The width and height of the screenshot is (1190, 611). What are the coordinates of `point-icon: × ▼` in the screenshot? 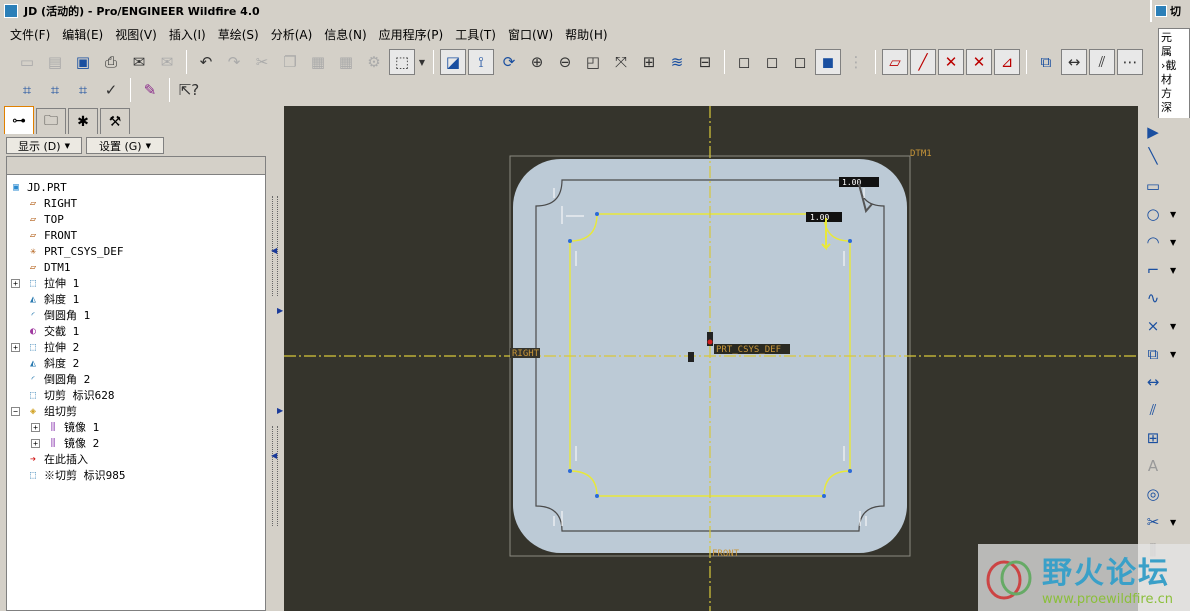 It's located at (1158, 326).